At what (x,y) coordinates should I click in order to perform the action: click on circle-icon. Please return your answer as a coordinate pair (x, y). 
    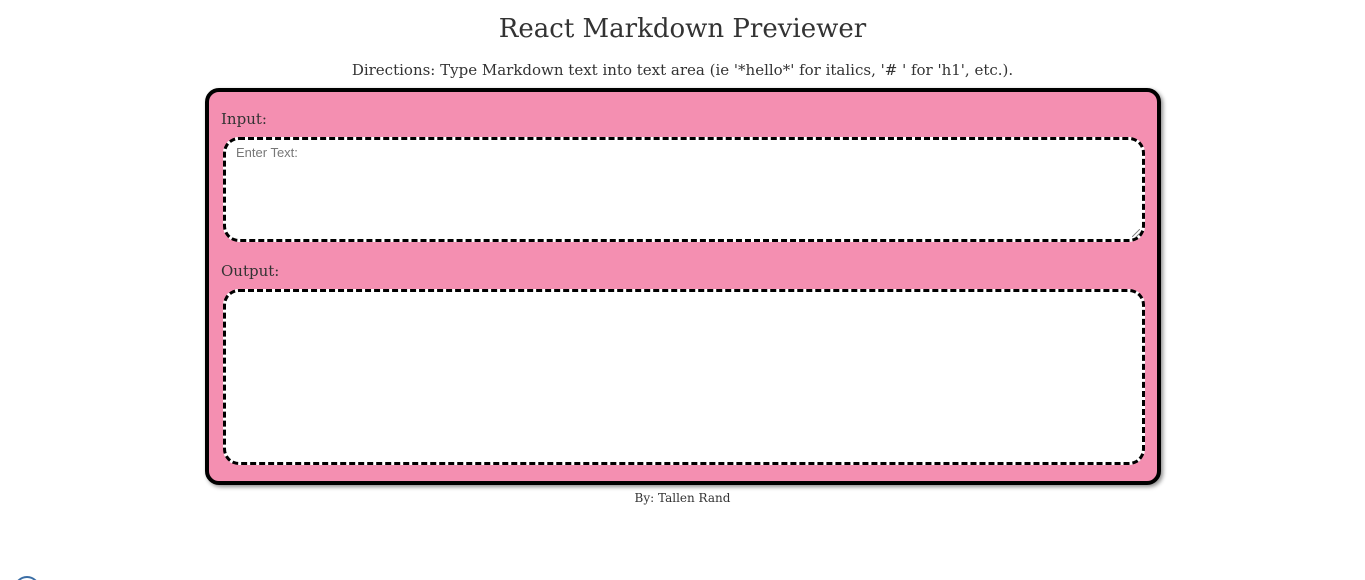
    Looking at the image, I should click on (27, 578).